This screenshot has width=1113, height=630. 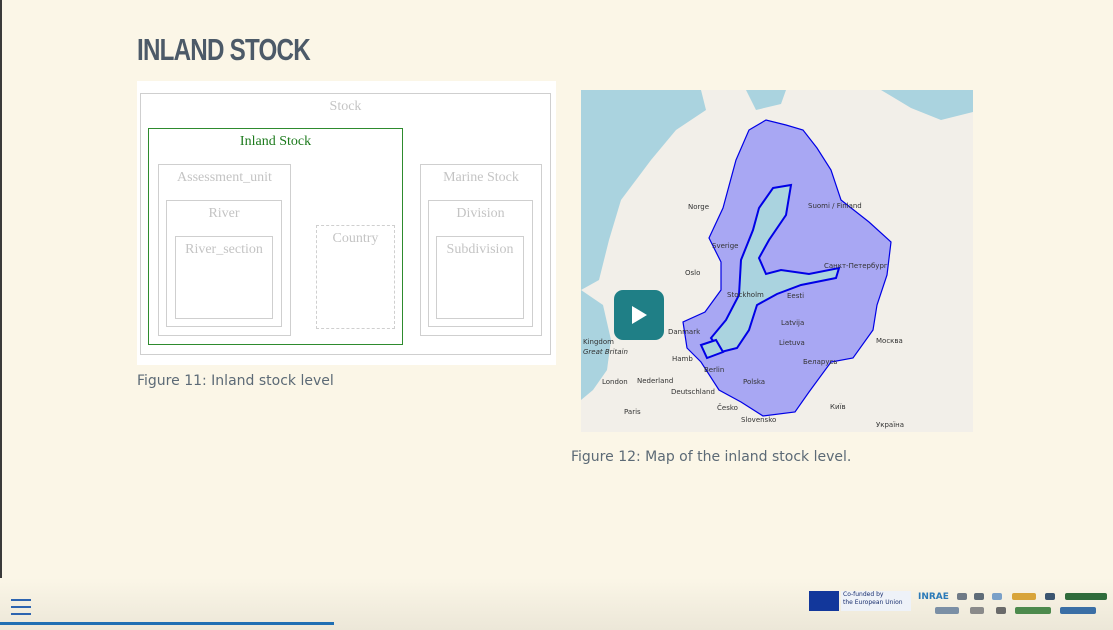 I want to click on play-icon, so click(x=639, y=315).